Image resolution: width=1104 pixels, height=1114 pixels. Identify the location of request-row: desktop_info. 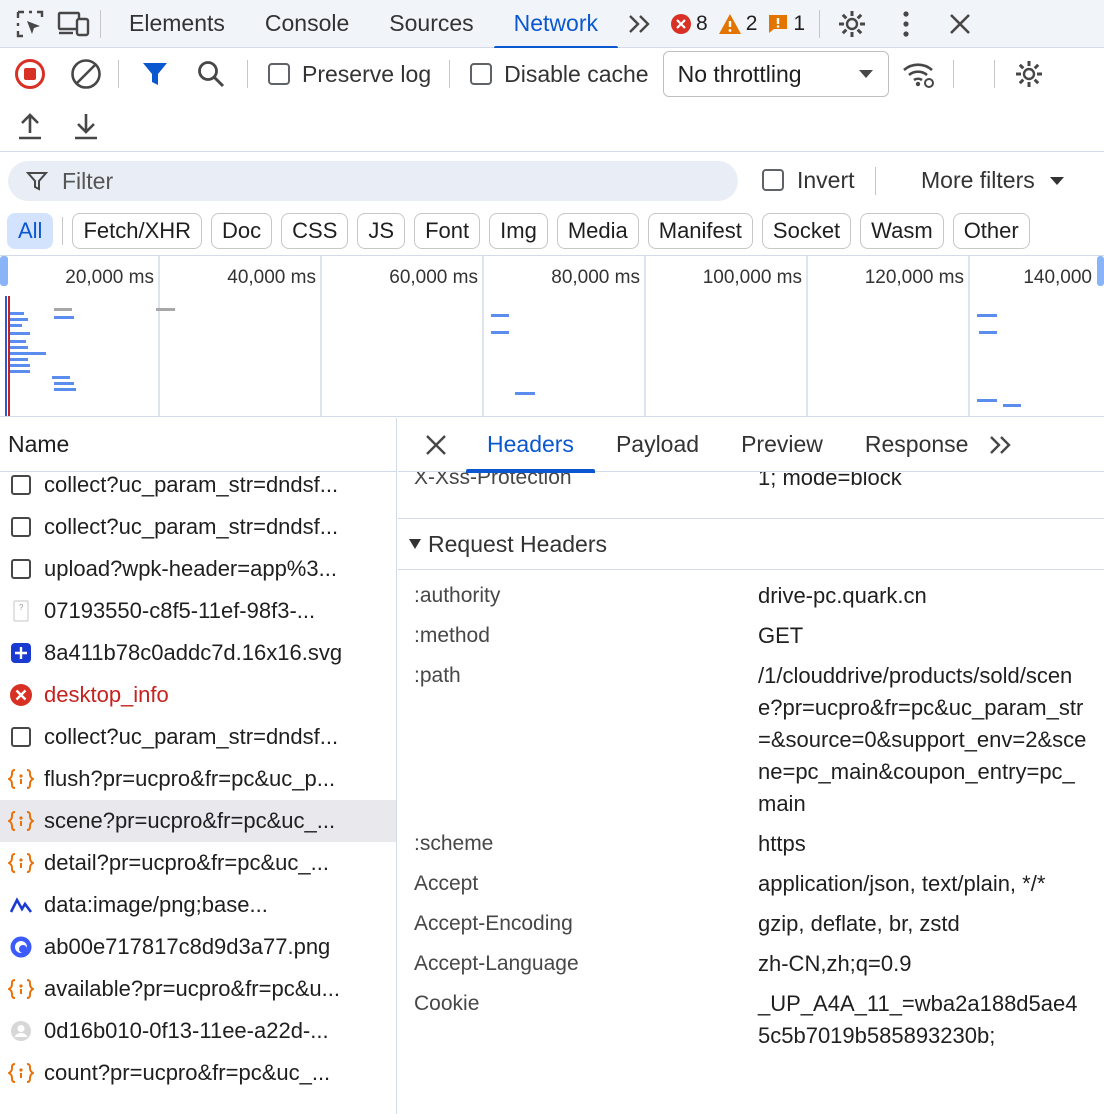
(198, 695).